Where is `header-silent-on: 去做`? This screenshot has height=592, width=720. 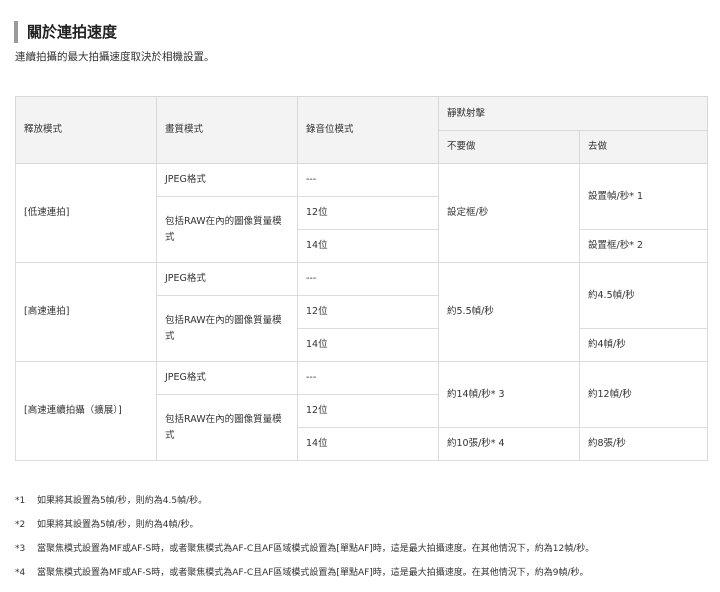 header-silent-on: 去做 is located at coordinates (643, 147).